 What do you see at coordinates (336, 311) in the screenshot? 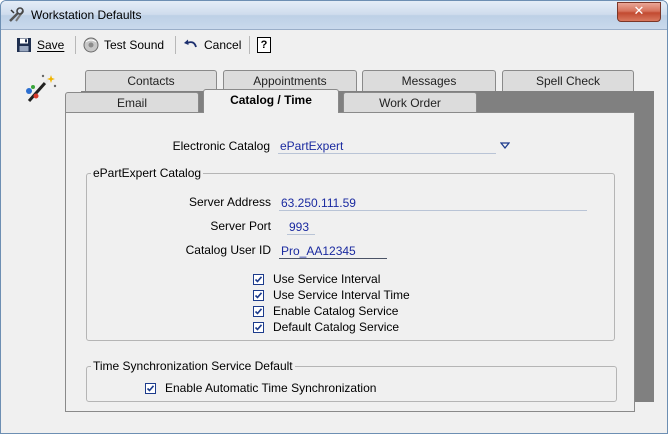
I see `checkbox-label: Enable Catalog Service` at bounding box center [336, 311].